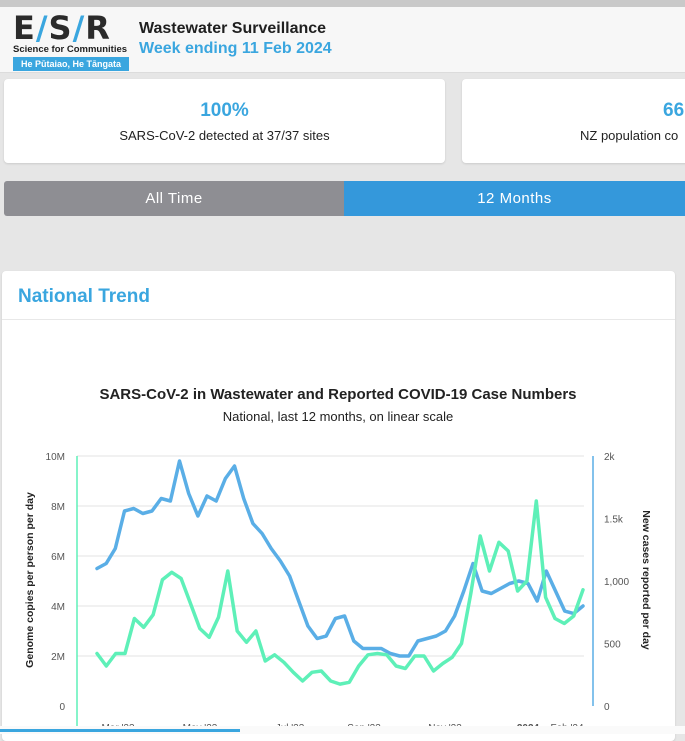 This screenshot has width=685, height=741. Describe the element at coordinates (58, 657) in the screenshot. I see `y-tick-label: 2M` at that location.